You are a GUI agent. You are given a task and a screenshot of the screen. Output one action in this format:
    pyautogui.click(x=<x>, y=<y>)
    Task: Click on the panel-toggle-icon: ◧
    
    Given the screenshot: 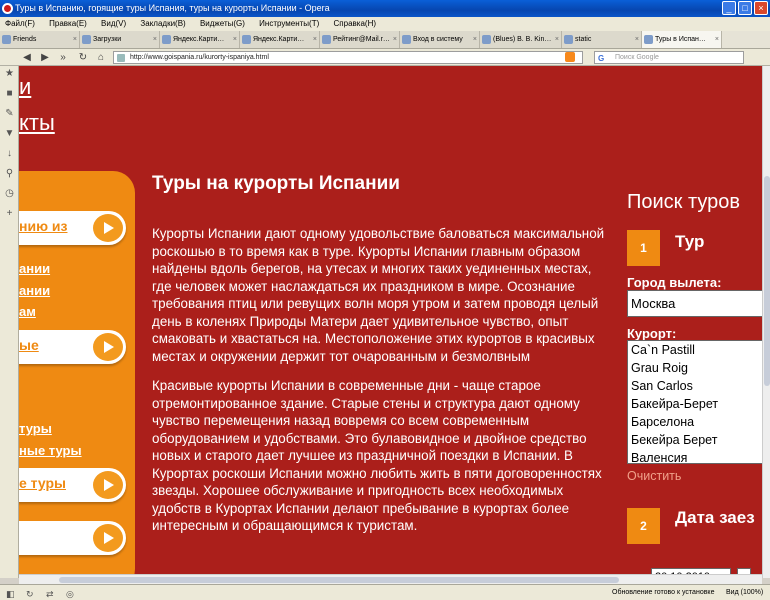 What is the action you would take?
    pyautogui.click(x=10, y=593)
    